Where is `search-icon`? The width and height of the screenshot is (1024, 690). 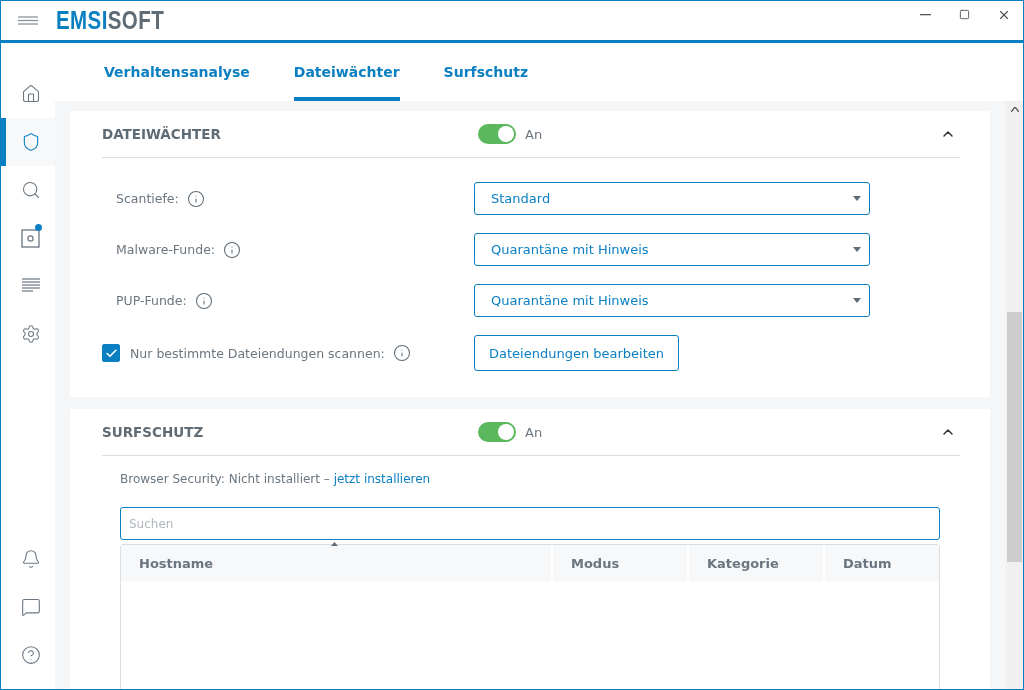 search-icon is located at coordinates (30, 190).